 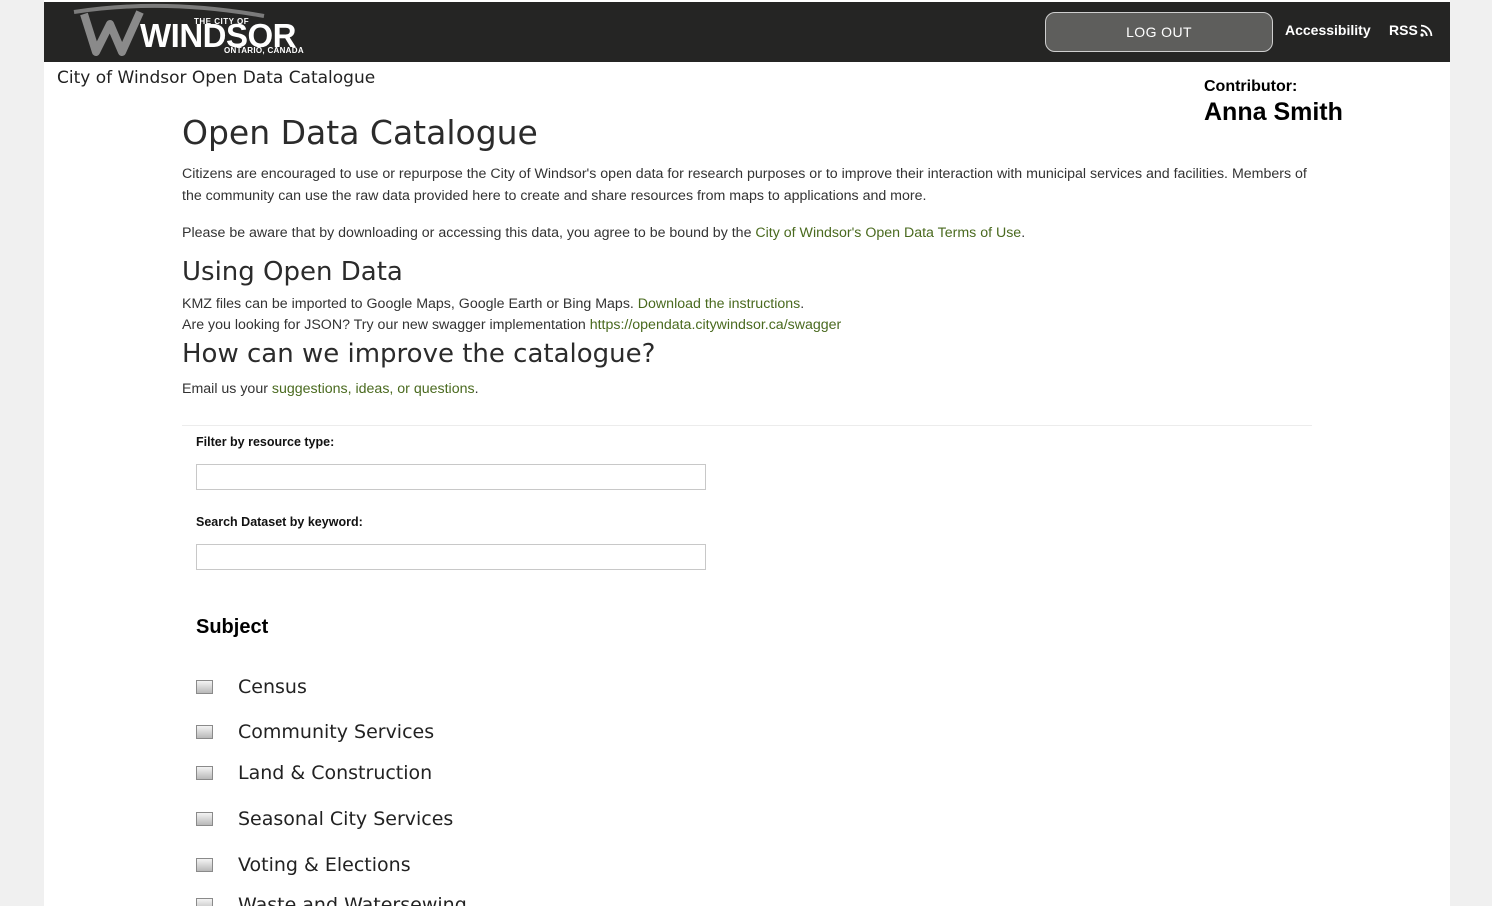 I want to click on section-divider, so click(x=747, y=425).